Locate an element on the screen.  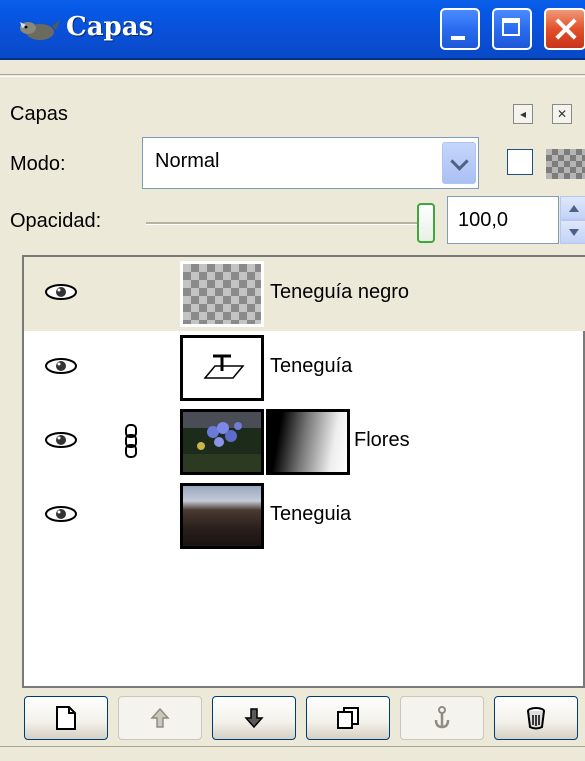
close-icon: ✕ is located at coordinates (562, 114).